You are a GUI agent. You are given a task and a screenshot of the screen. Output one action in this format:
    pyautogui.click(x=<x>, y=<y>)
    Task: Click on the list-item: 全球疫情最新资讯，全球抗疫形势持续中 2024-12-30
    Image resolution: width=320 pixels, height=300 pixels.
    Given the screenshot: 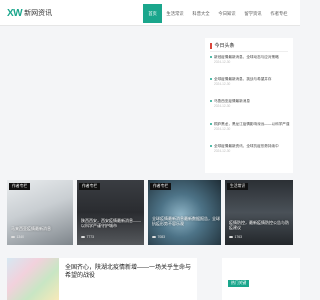 What is the action you would take?
    pyautogui.click(x=250, y=149)
    